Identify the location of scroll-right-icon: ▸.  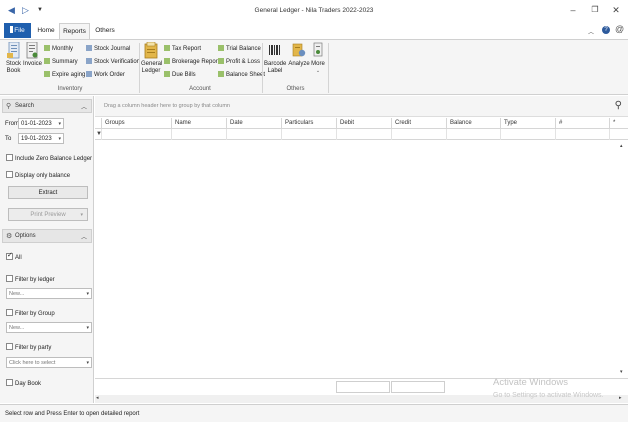
(620, 398).